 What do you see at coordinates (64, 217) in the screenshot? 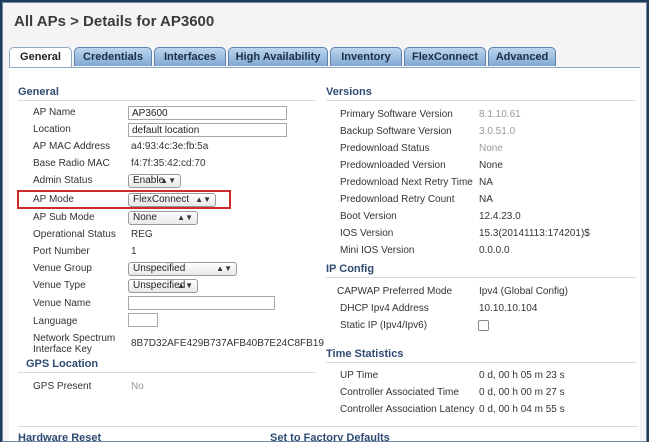
I see `ap-sub-mode-label: AP Sub Mode` at bounding box center [64, 217].